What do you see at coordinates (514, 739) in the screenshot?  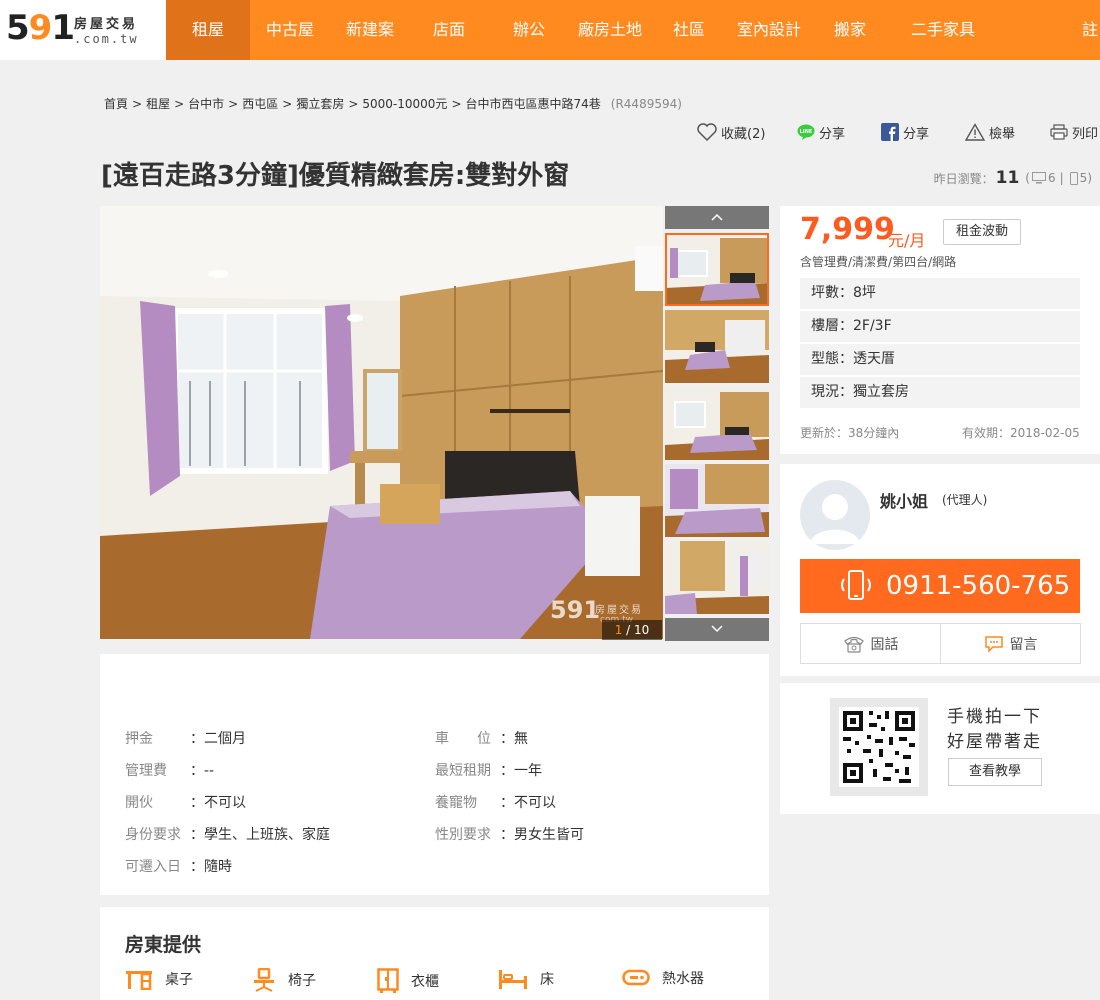 I see `detail-value-parking: ：無` at bounding box center [514, 739].